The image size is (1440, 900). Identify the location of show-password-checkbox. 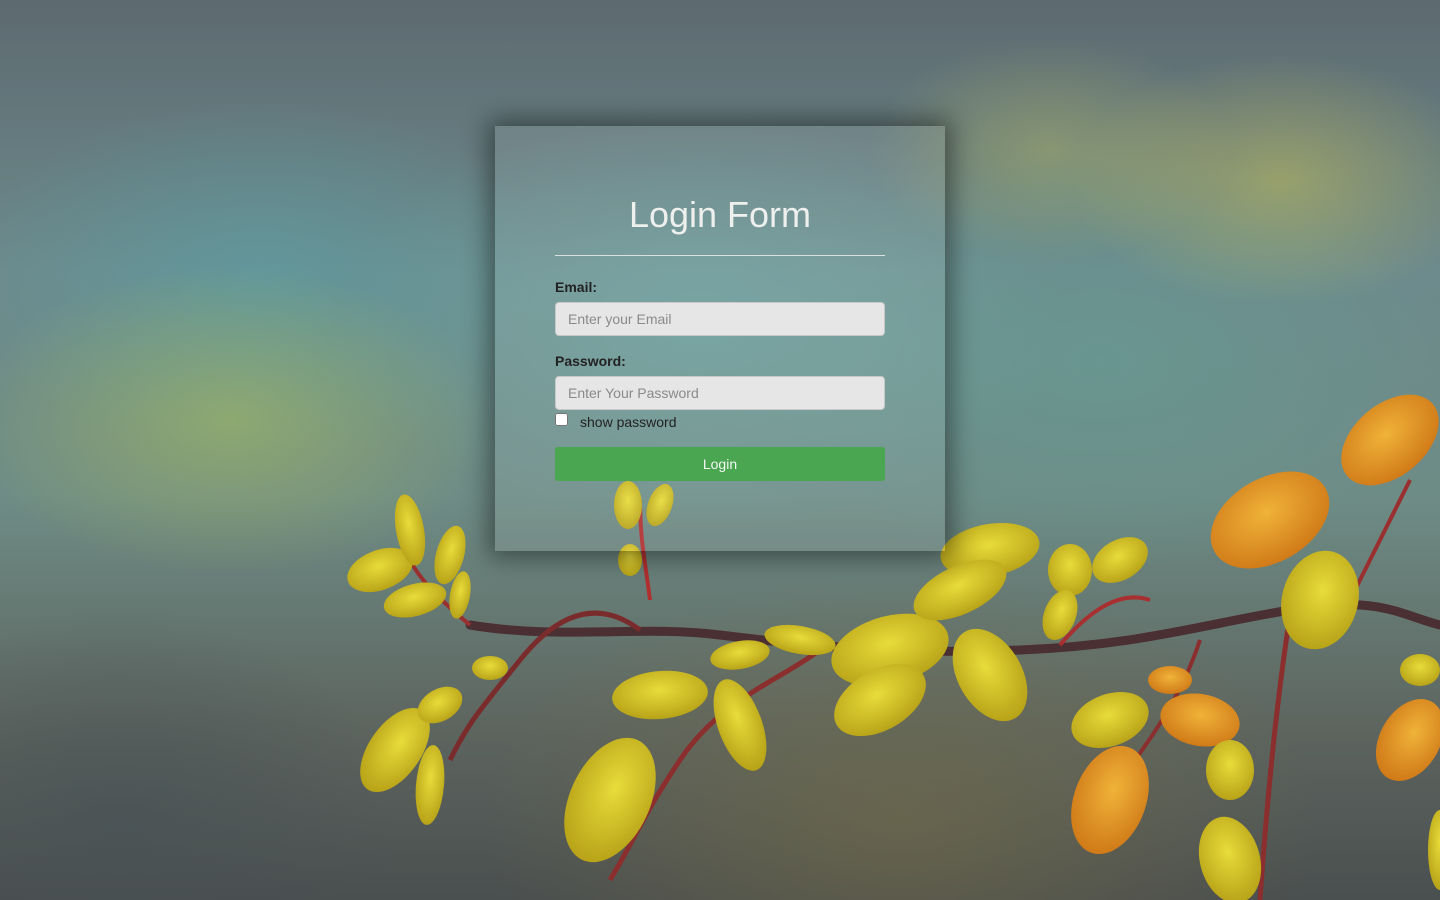
(561, 419).